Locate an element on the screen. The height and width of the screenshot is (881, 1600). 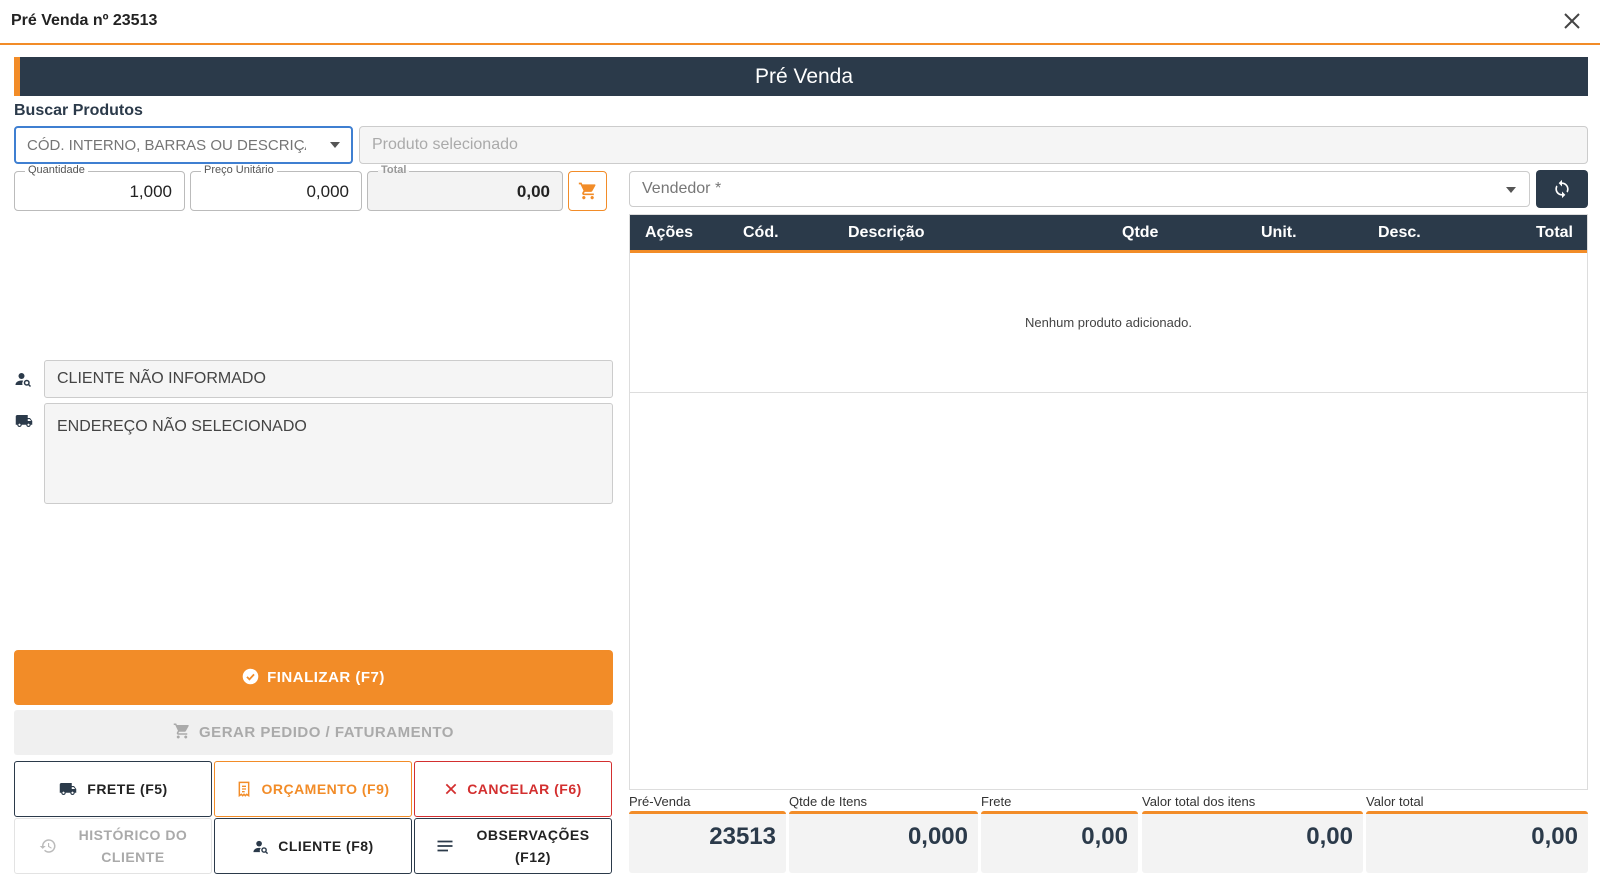
check-circle-icon is located at coordinates (250, 676).